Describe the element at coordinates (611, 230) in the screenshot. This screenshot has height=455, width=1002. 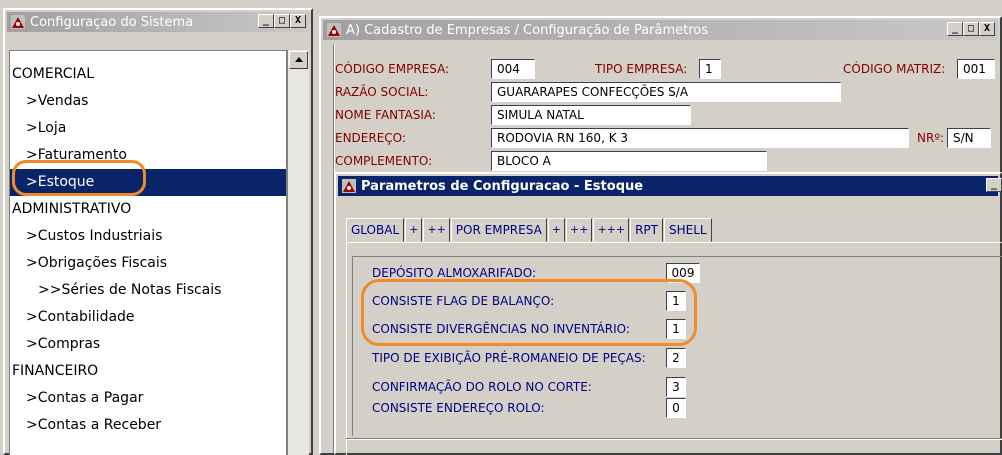
I see `tab-plusplusplus: +++` at that location.